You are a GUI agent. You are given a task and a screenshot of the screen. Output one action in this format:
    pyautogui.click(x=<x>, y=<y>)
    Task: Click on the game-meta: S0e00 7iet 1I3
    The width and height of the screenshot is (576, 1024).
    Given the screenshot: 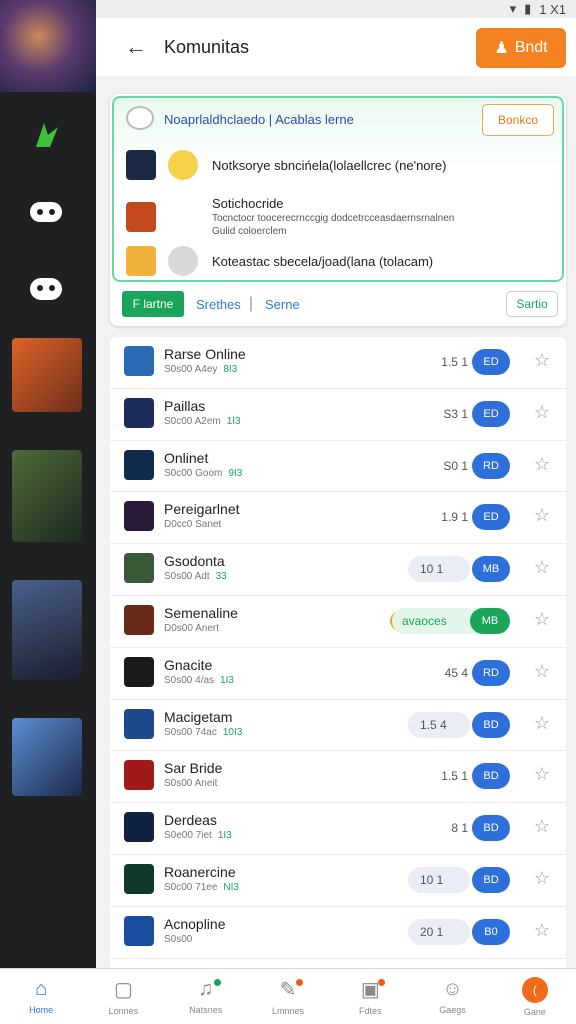 What is the action you would take?
    pyautogui.click(x=198, y=836)
    